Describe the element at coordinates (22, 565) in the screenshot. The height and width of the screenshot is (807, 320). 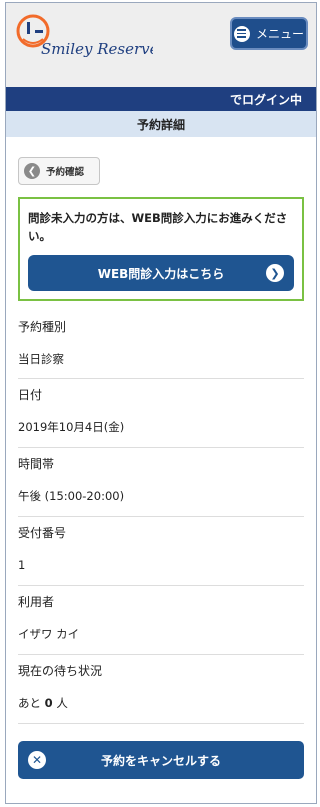
I see `detail-value: 1` at that location.